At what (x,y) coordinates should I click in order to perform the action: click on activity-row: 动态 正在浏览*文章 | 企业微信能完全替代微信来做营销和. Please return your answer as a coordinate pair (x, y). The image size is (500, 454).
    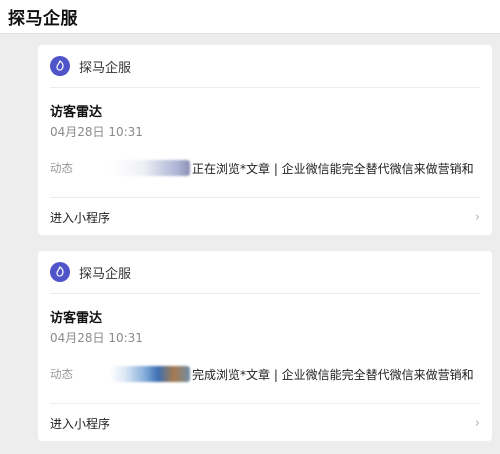
    Looking at the image, I should click on (266, 168).